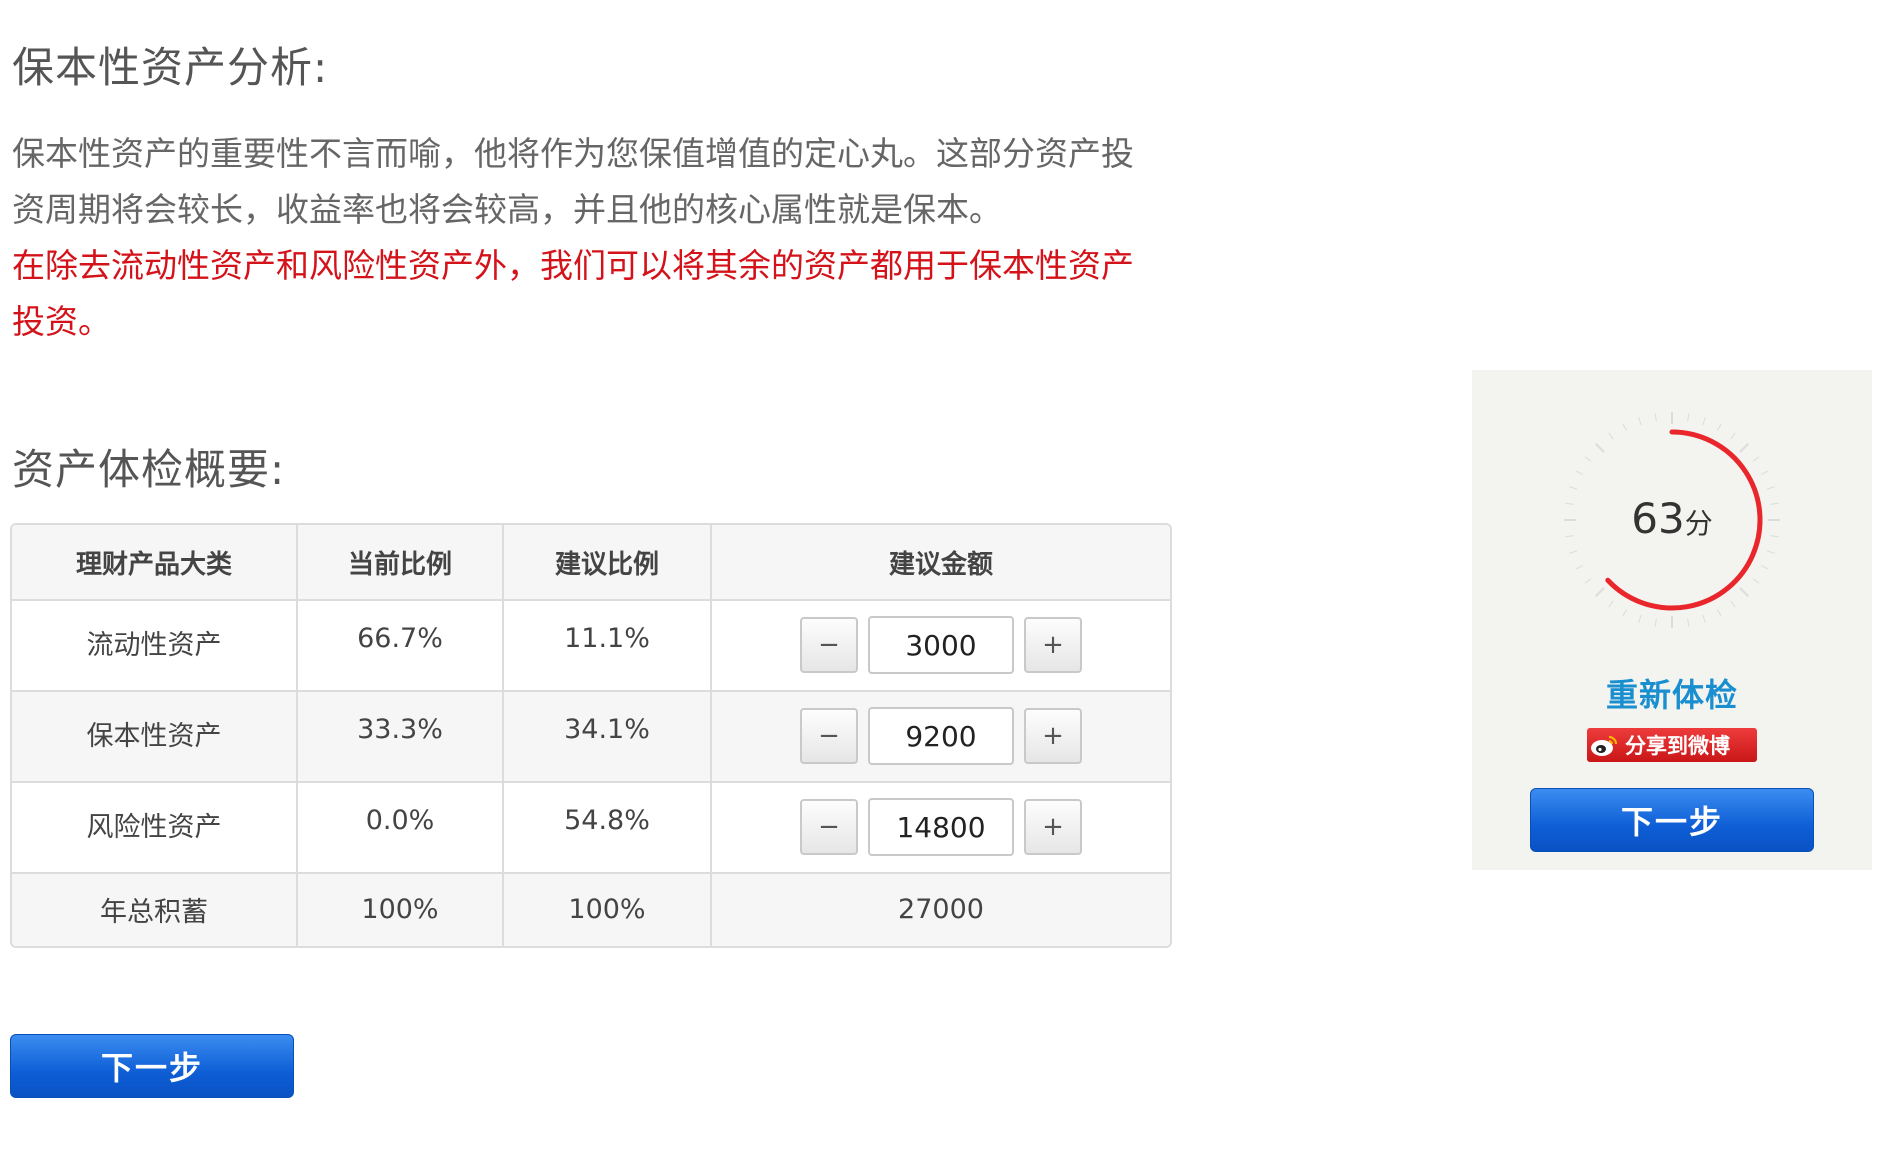  Describe the element at coordinates (170, 67) in the screenshot. I see `preserve-section-title: 保本性资产分析:` at that location.